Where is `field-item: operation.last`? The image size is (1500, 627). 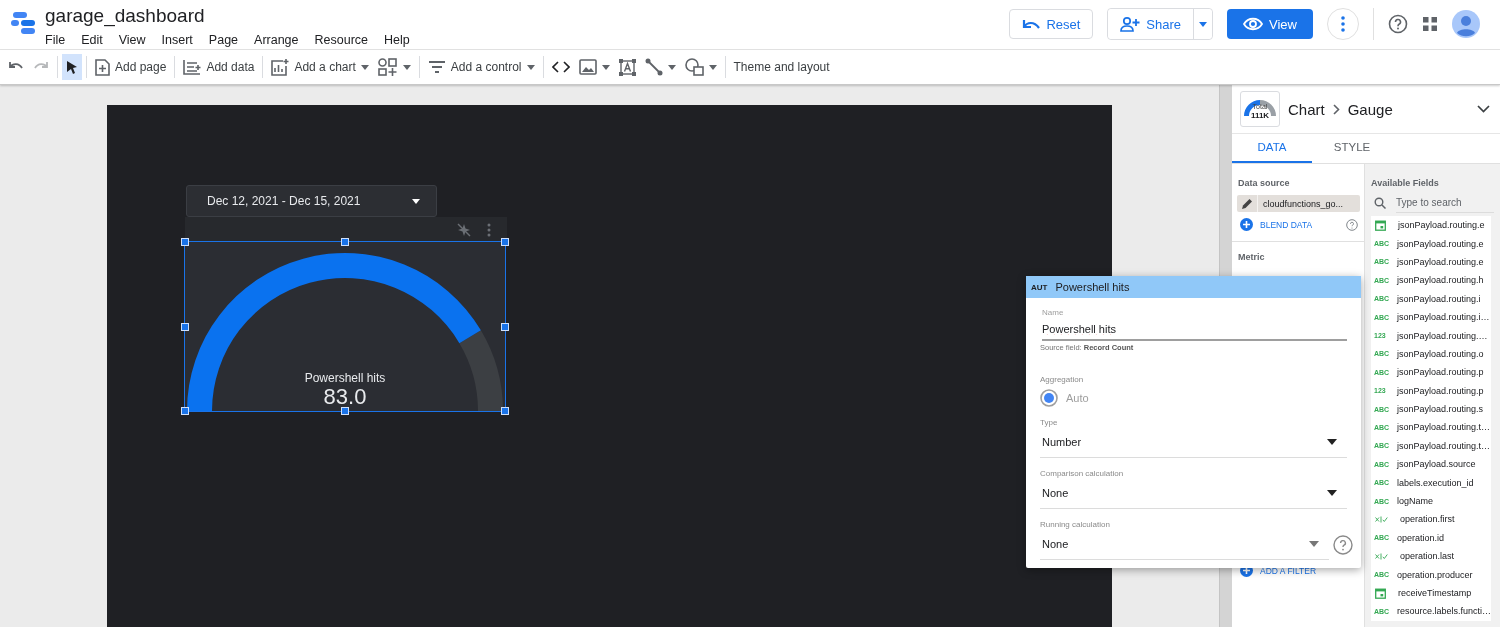
field-item: operation.last is located at coordinates (1431, 556).